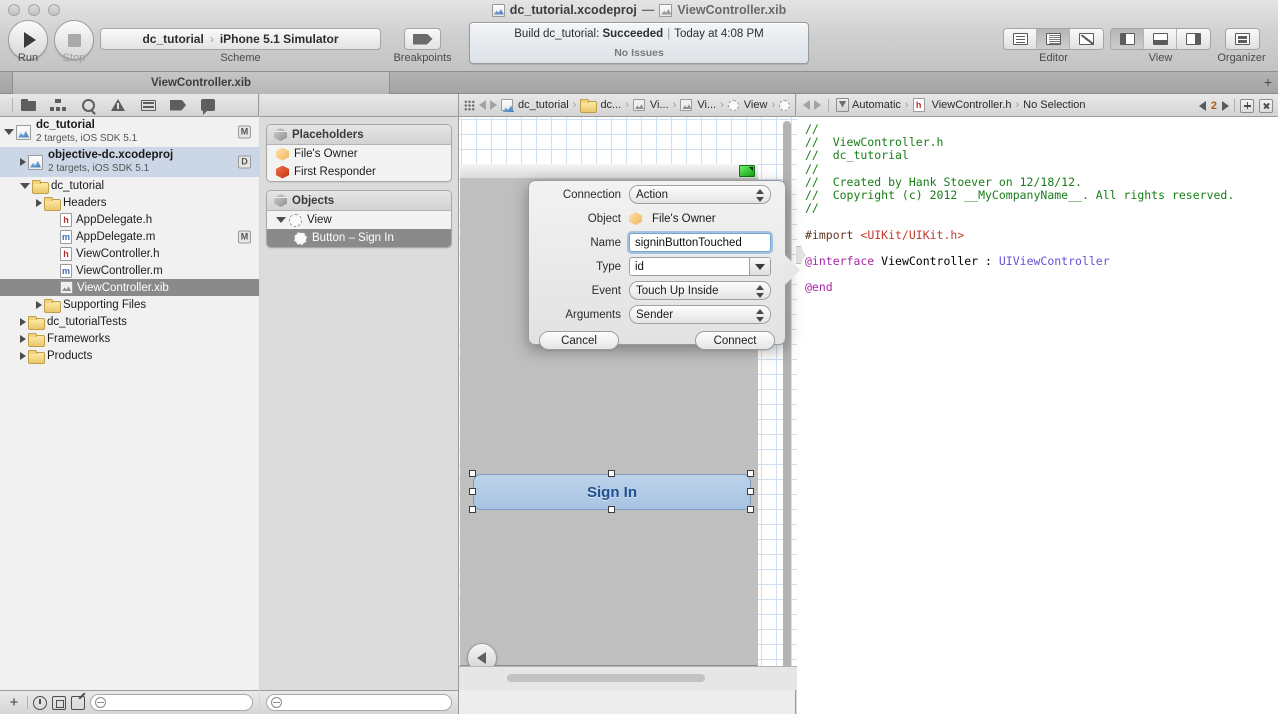 The width and height of the screenshot is (1278, 714). I want to click on outline-row-view: View, so click(359, 220).